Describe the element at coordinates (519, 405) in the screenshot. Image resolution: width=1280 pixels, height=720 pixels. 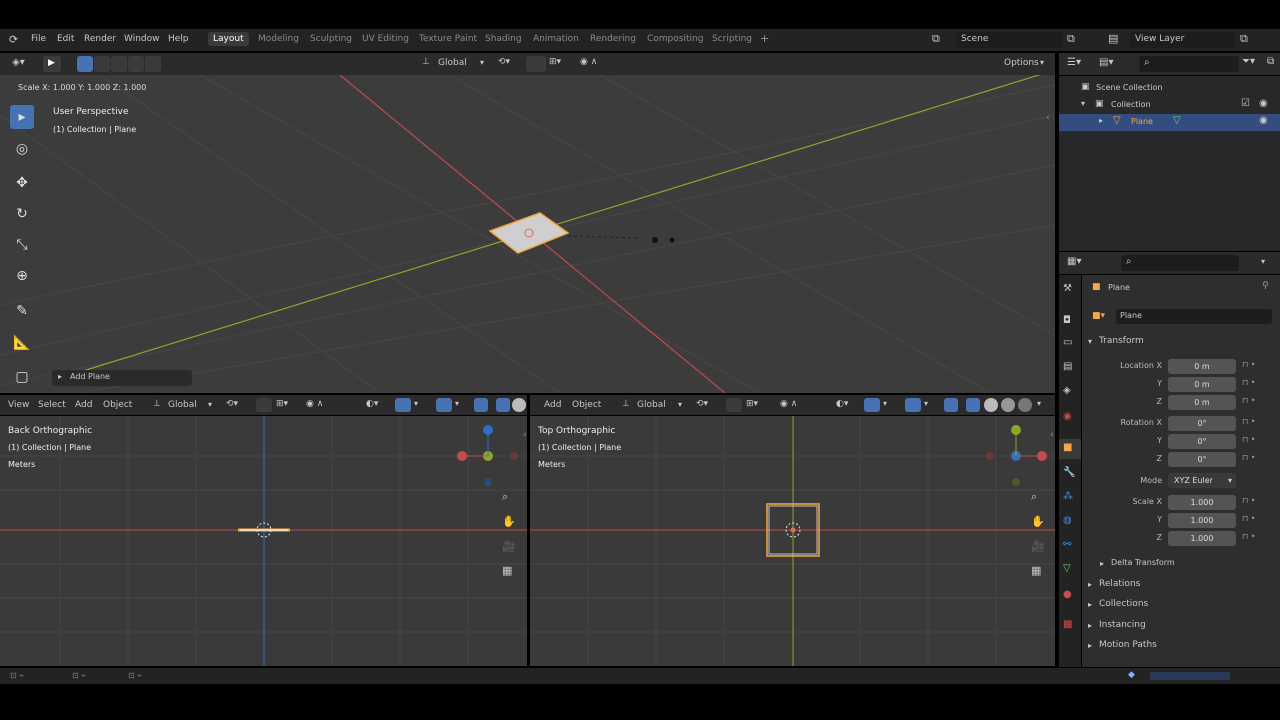
I see `solid-shading-button` at that location.